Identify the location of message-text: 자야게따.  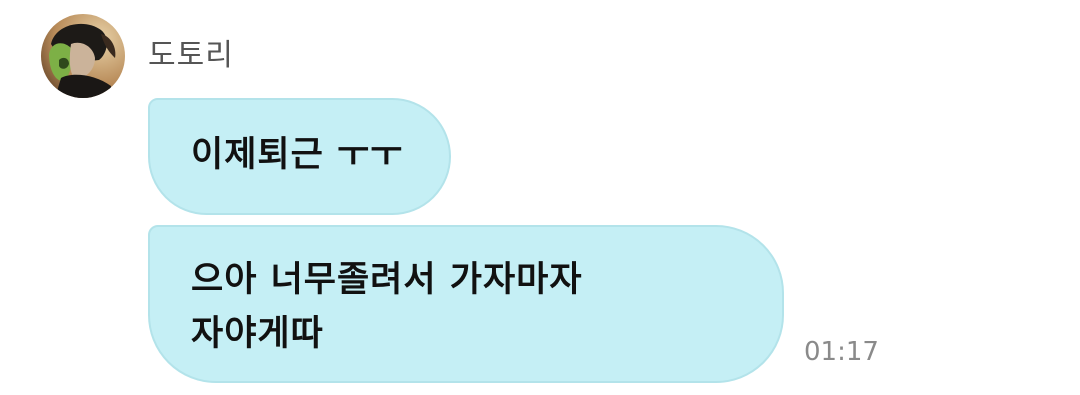
(257, 334).